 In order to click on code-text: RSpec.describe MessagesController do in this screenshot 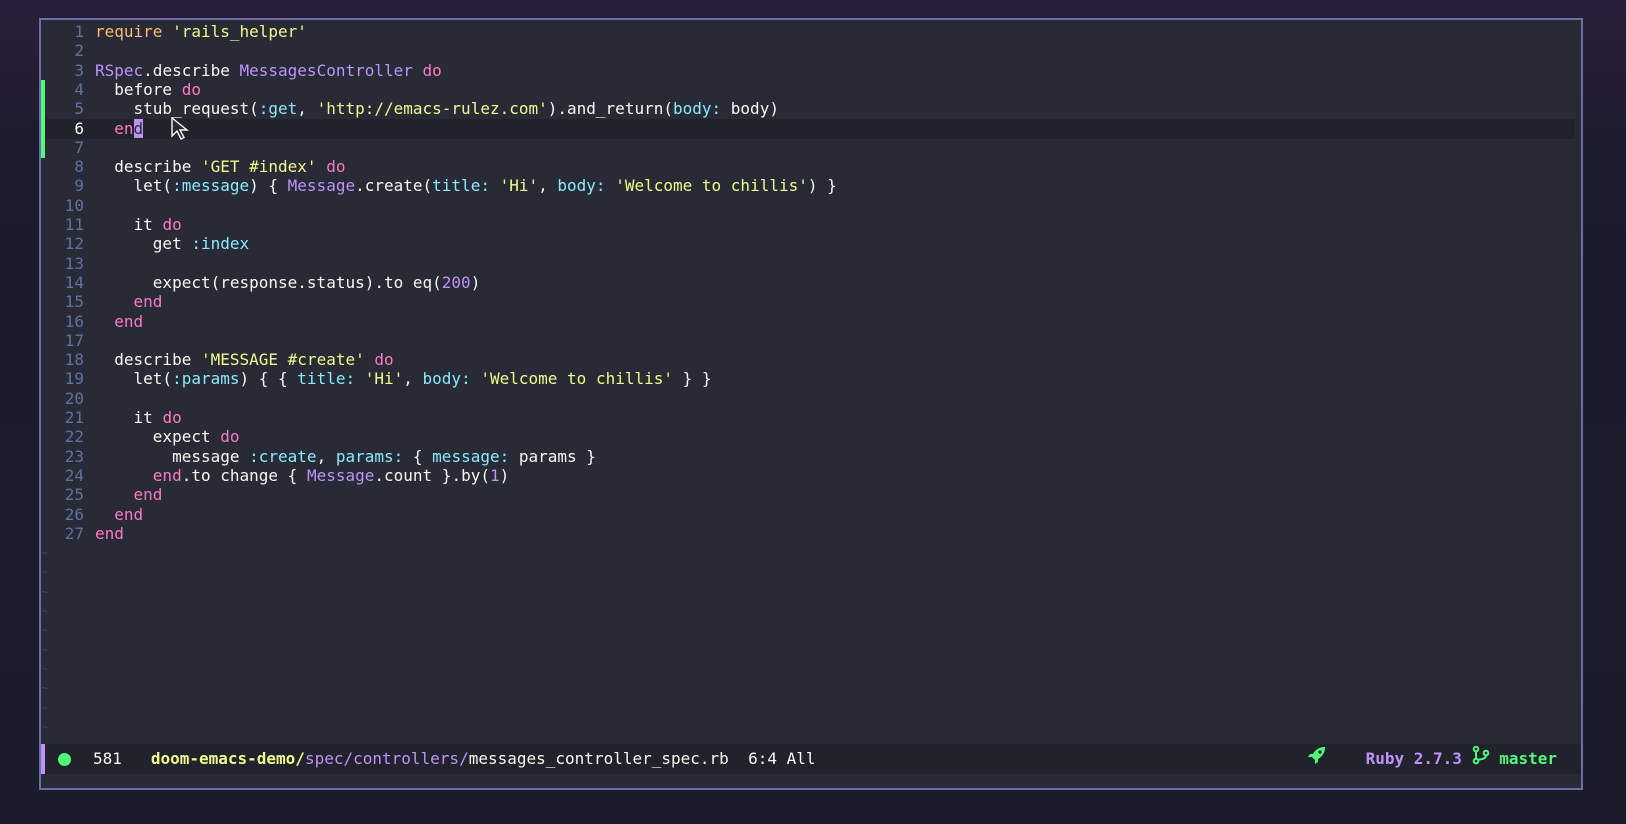, I will do `click(268, 71)`.